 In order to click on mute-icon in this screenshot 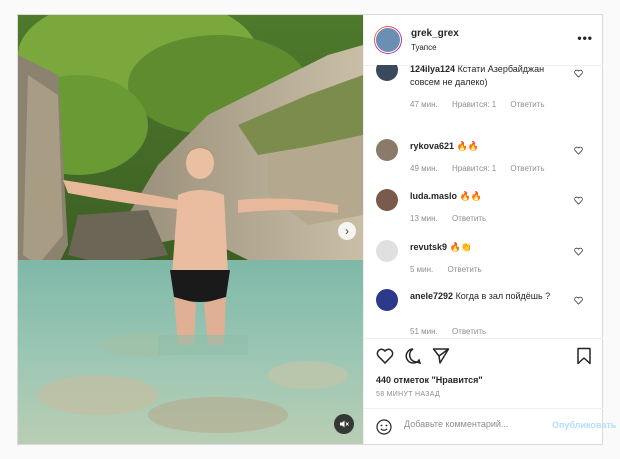, I will do `click(344, 424)`.